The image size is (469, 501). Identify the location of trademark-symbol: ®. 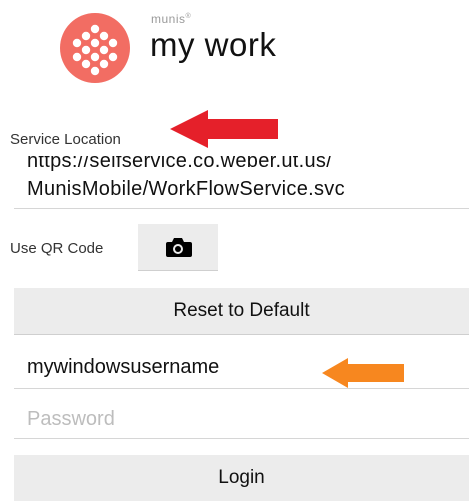
(188, 16).